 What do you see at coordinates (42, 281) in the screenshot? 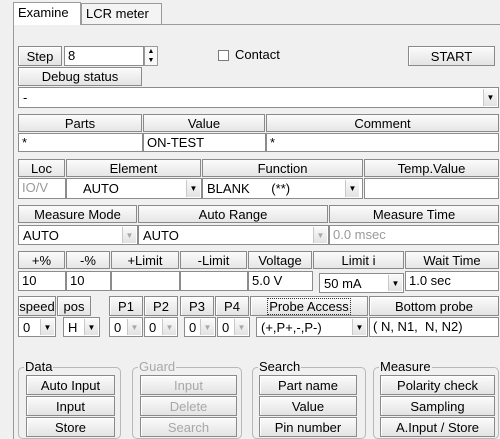
I see `plus-pct-field: 10` at bounding box center [42, 281].